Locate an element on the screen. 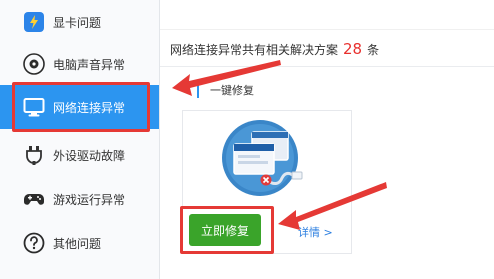 The height and width of the screenshot is (279, 494). sidebar-item-graphics: 显卡问题 is located at coordinates (79, 22).